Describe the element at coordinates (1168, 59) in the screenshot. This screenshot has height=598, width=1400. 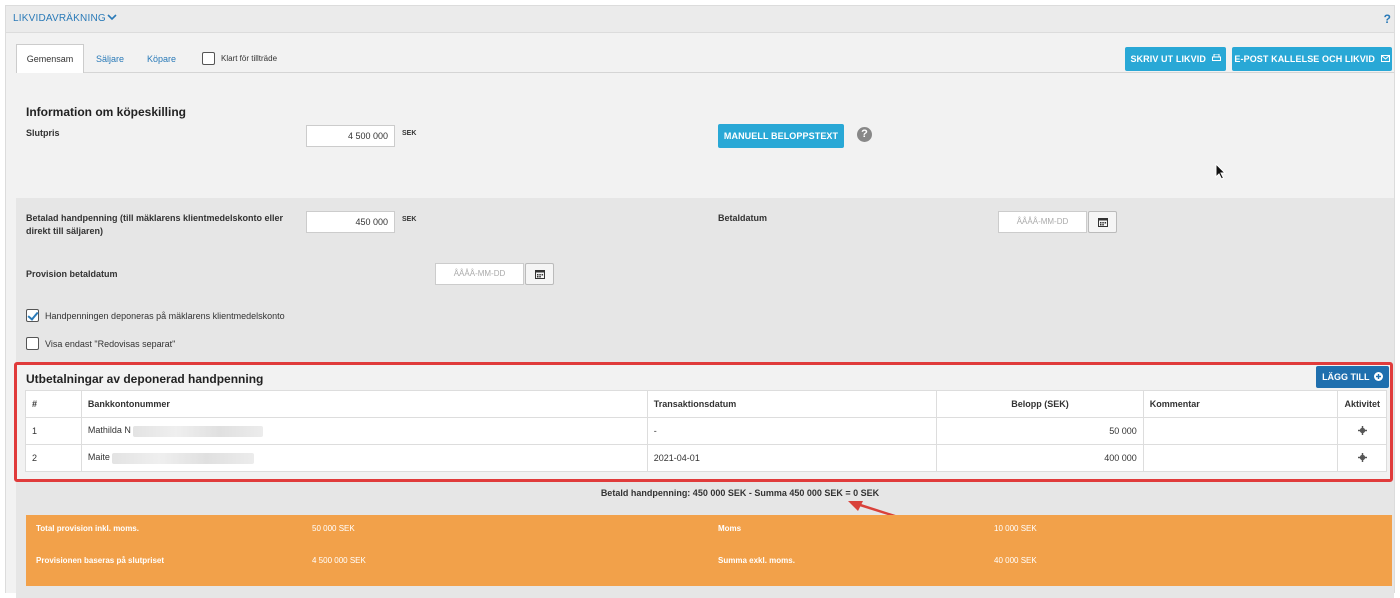
I see `print-button-label: SKRIV UT LIKVID` at that location.